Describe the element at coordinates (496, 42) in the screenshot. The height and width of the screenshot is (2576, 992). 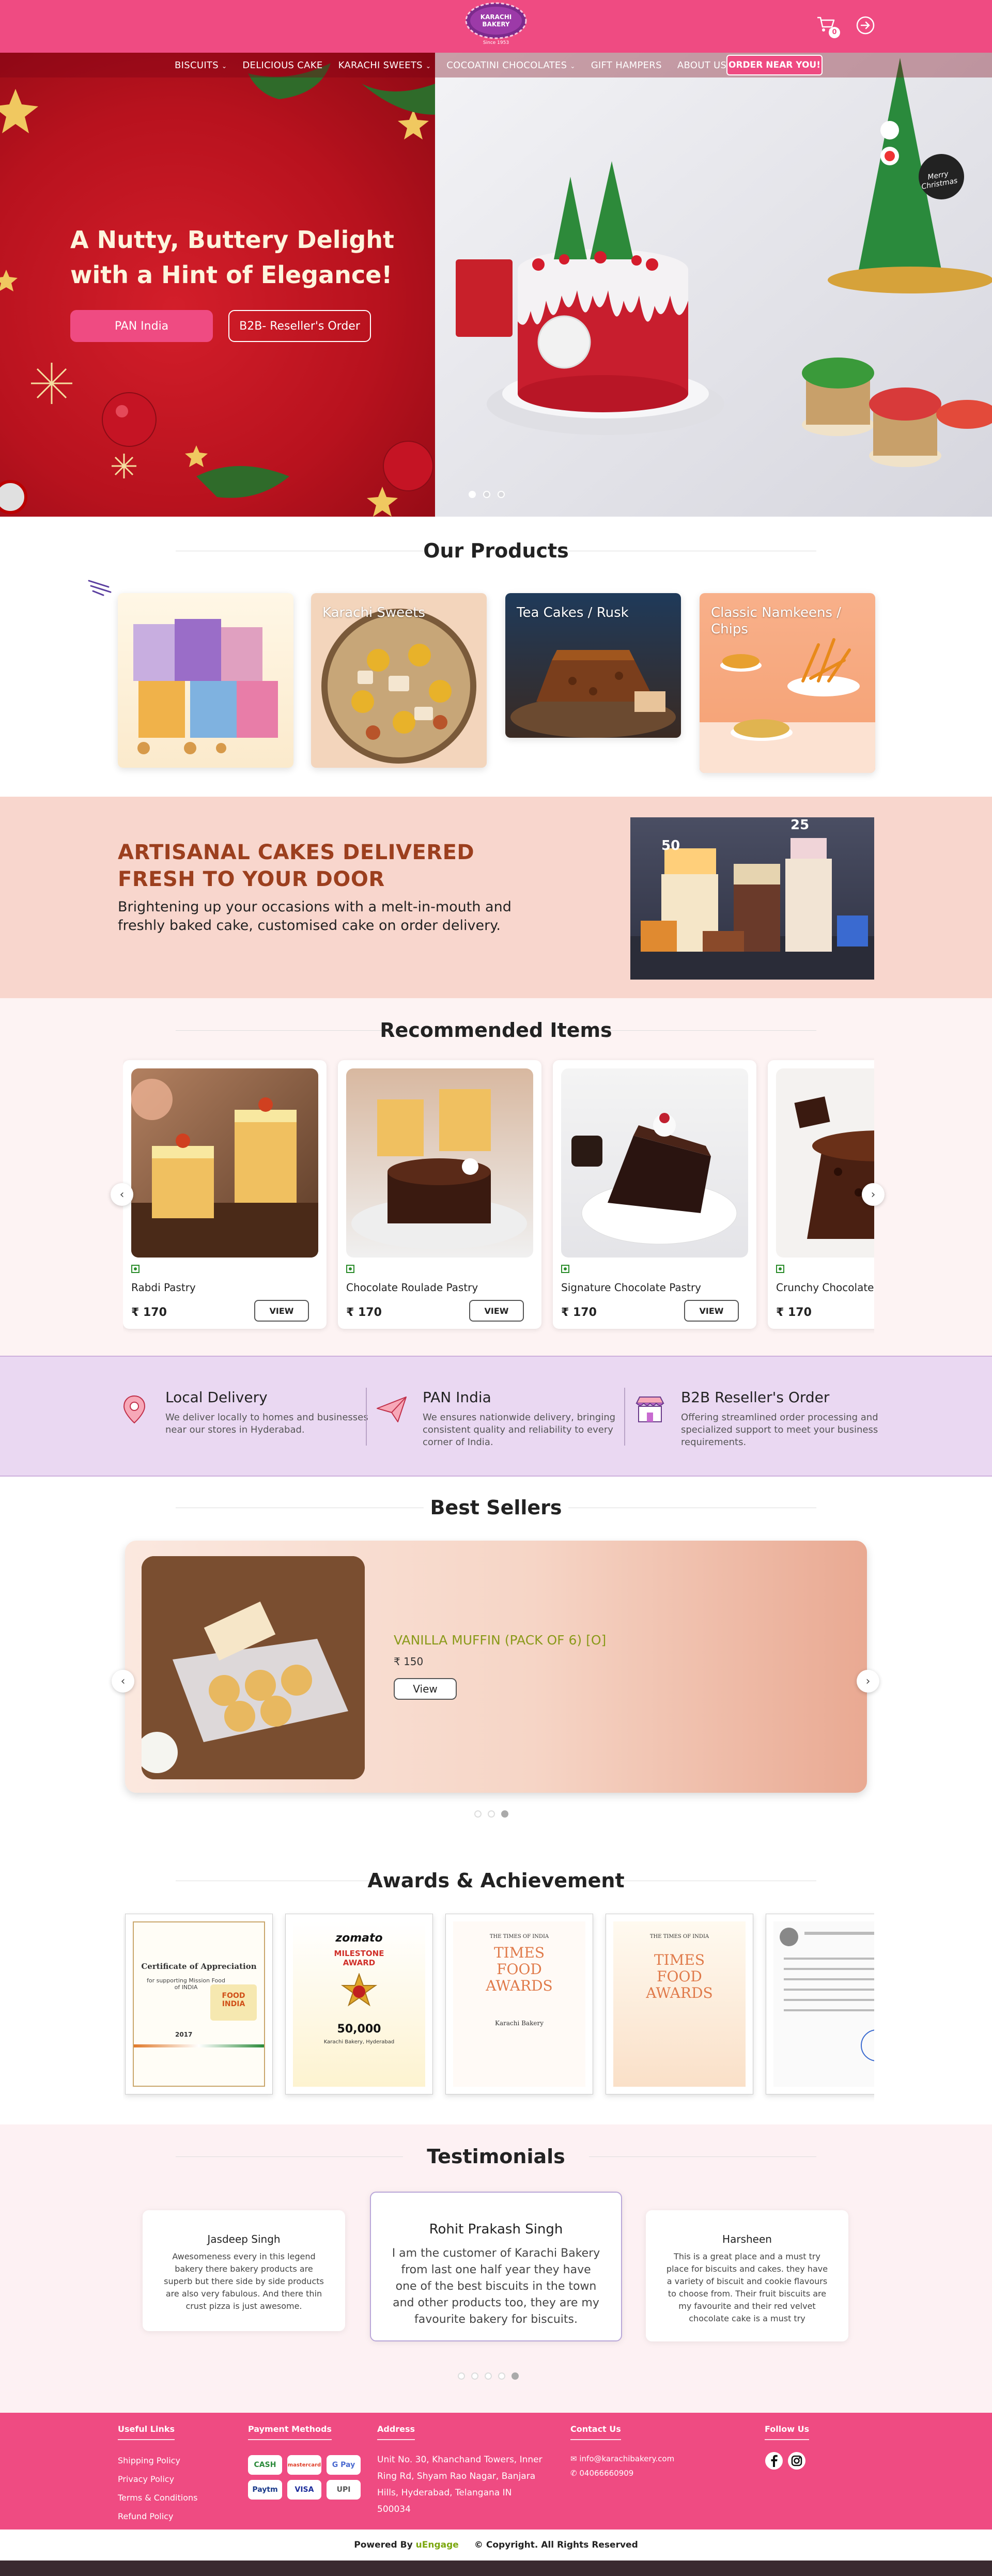
I see `logo-tagline: Since 1953` at that location.